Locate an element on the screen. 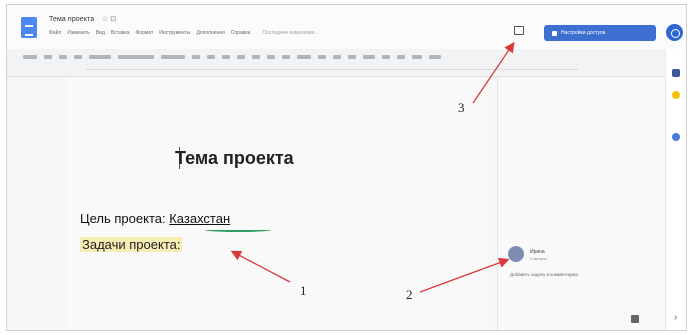  keep-icon is located at coordinates (676, 95).